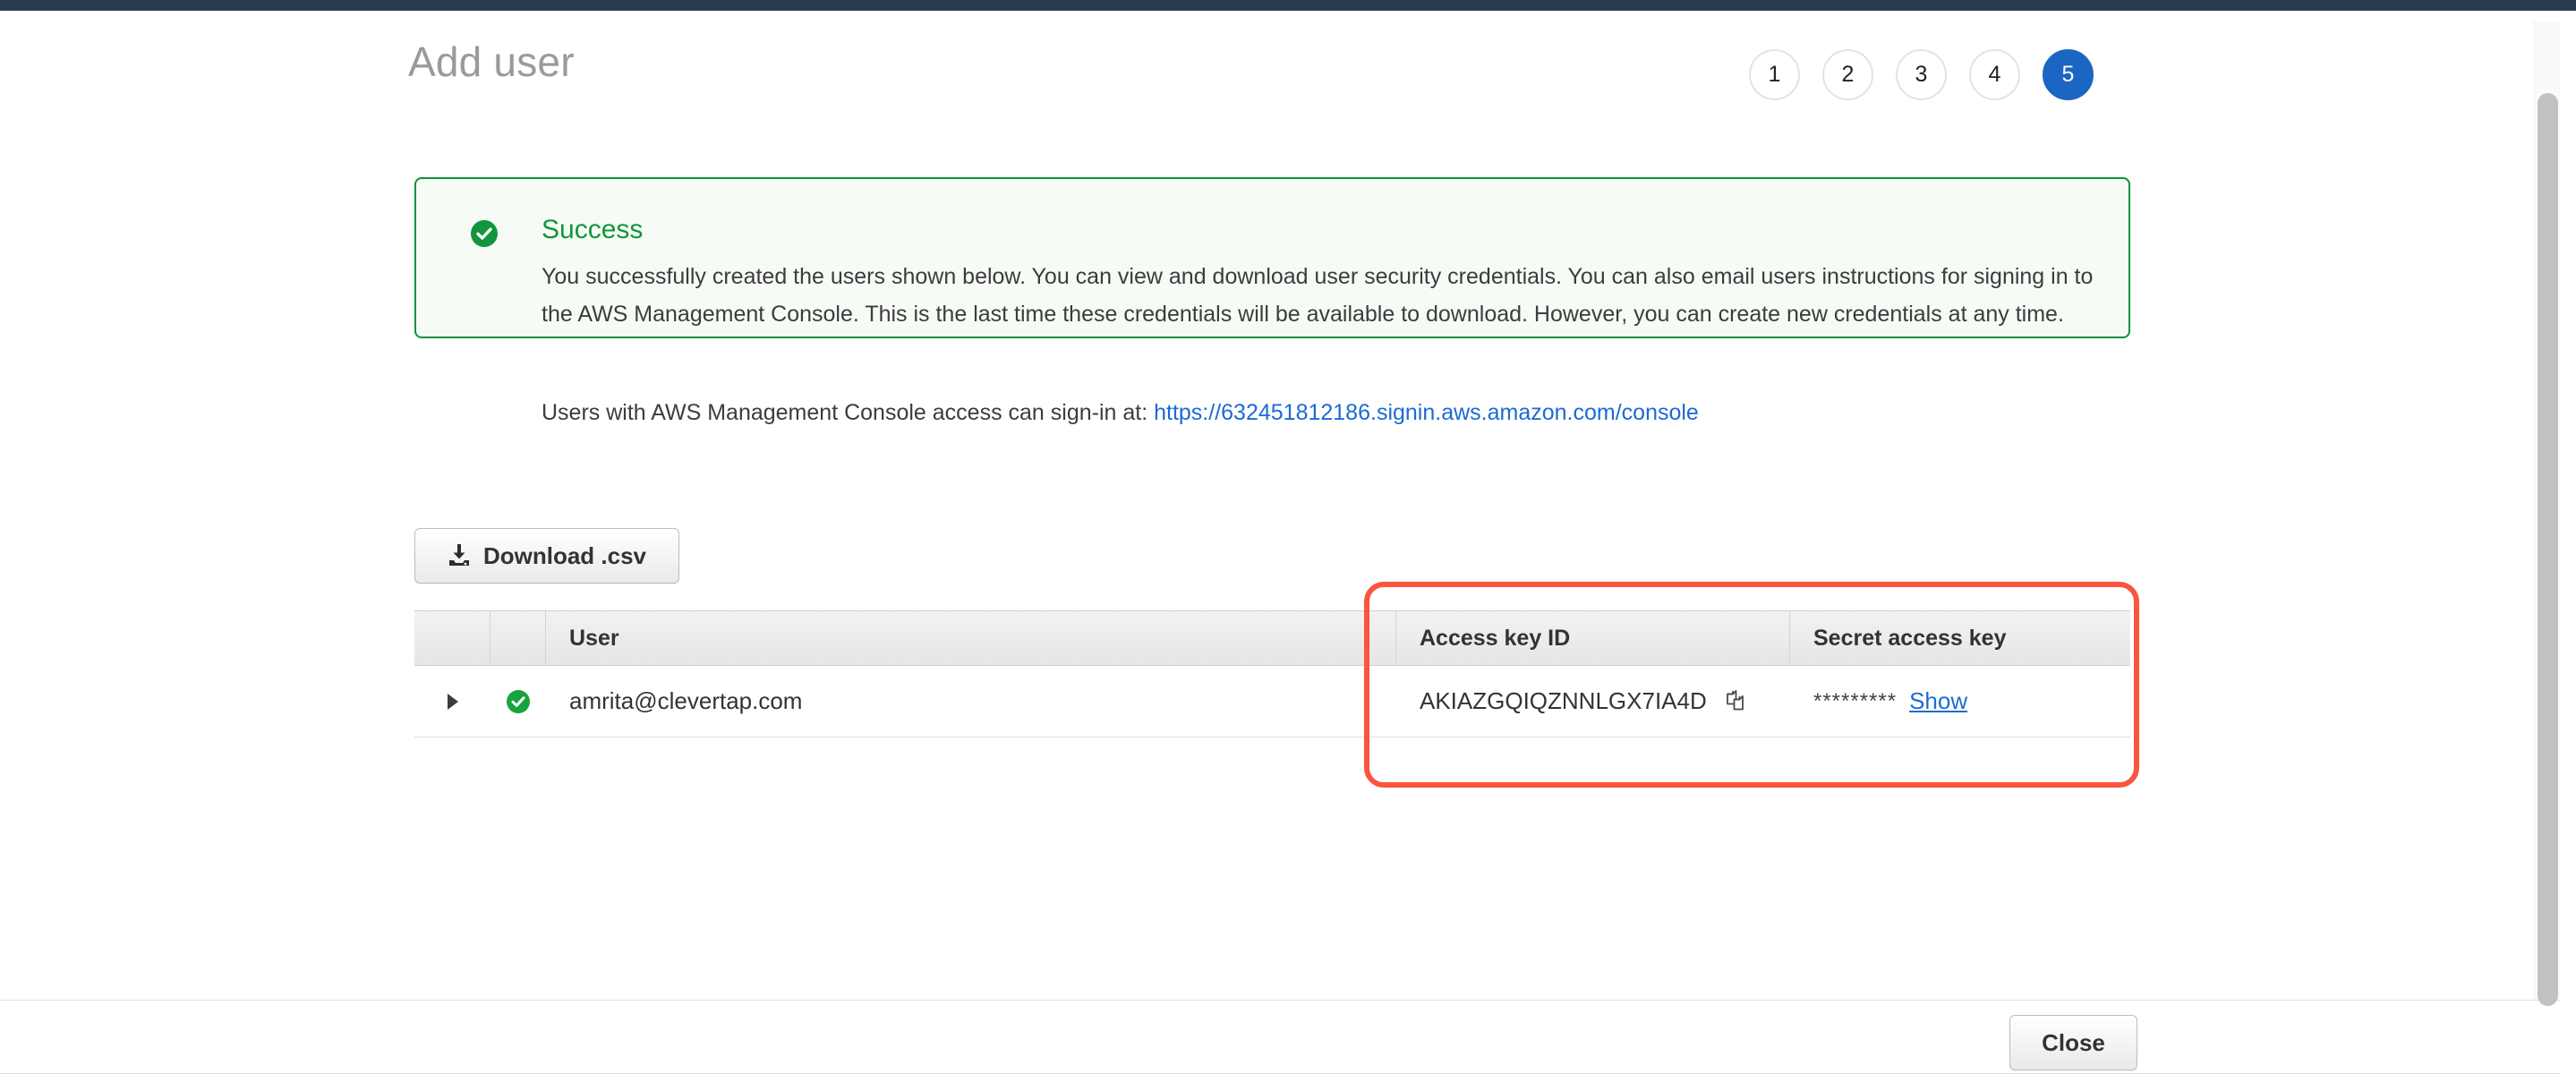 Image resolution: width=2576 pixels, height=1074 pixels. What do you see at coordinates (452, 638) in the screenshot?
I see `column-header-expand` at bounding box center [452, 638].